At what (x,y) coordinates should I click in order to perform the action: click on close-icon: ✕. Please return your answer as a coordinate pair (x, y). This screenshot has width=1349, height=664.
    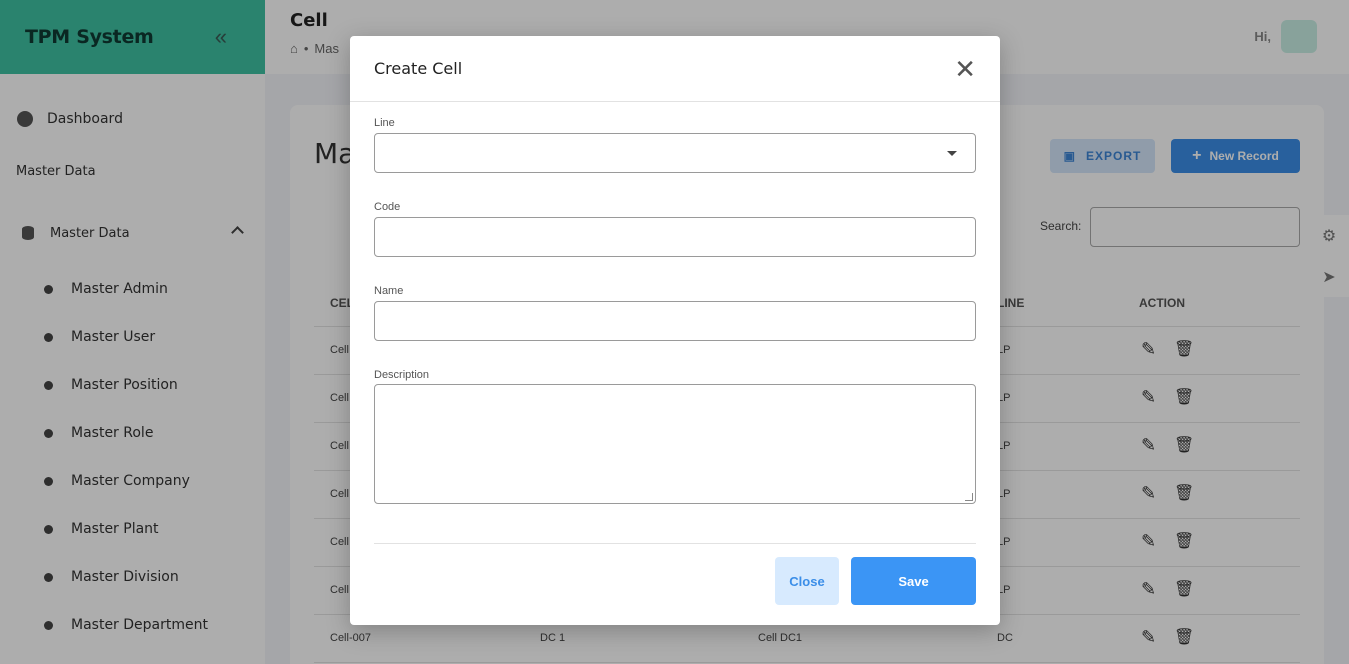
    Looking at the image, I should click on (965, 69).